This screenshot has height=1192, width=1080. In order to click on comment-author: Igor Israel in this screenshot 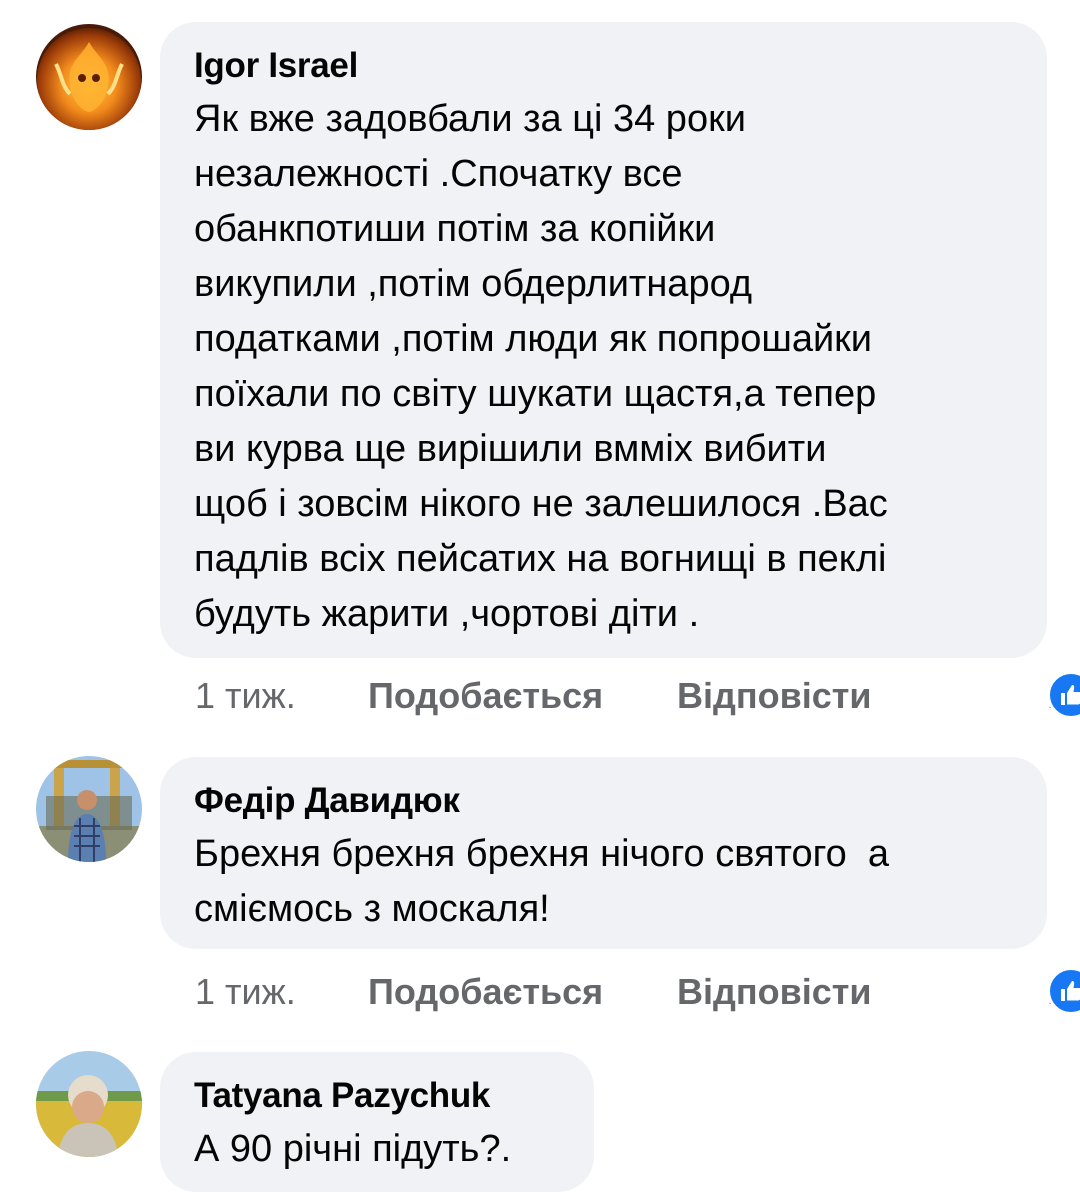, I will do `click(603, 66)`.